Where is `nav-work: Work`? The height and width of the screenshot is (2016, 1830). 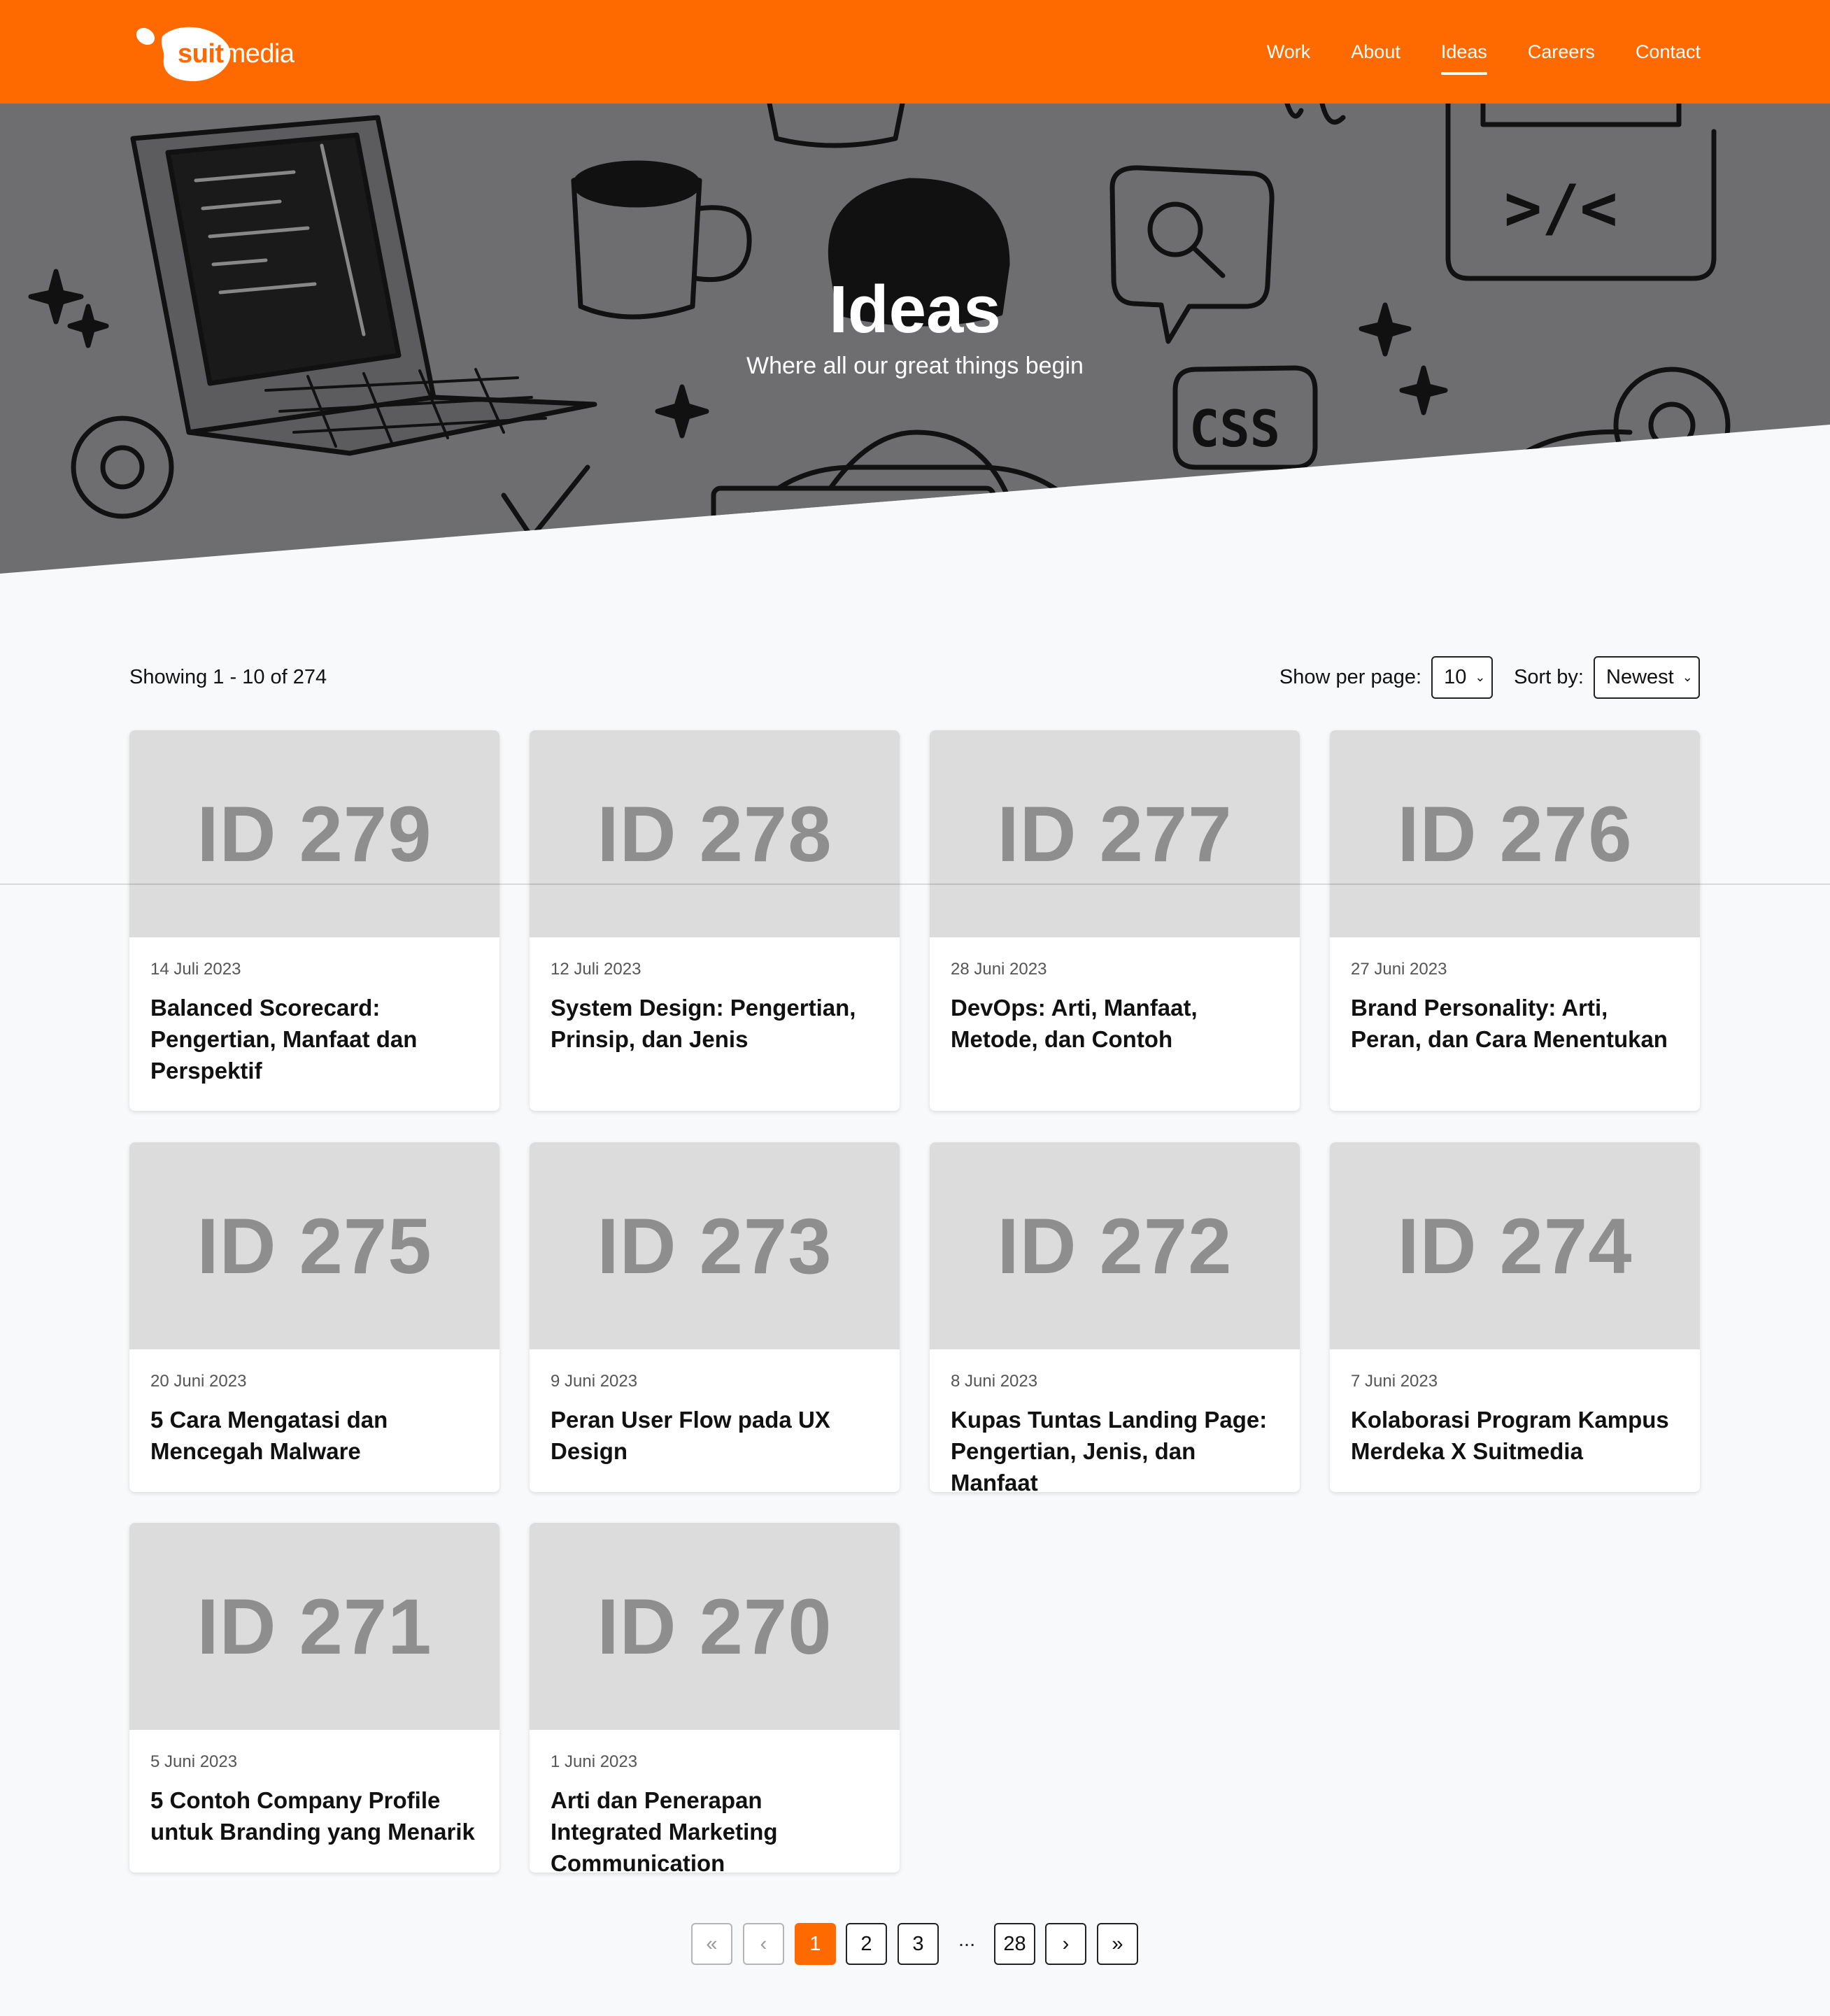 nav-work: Work is located at coordinates (1289, 52).